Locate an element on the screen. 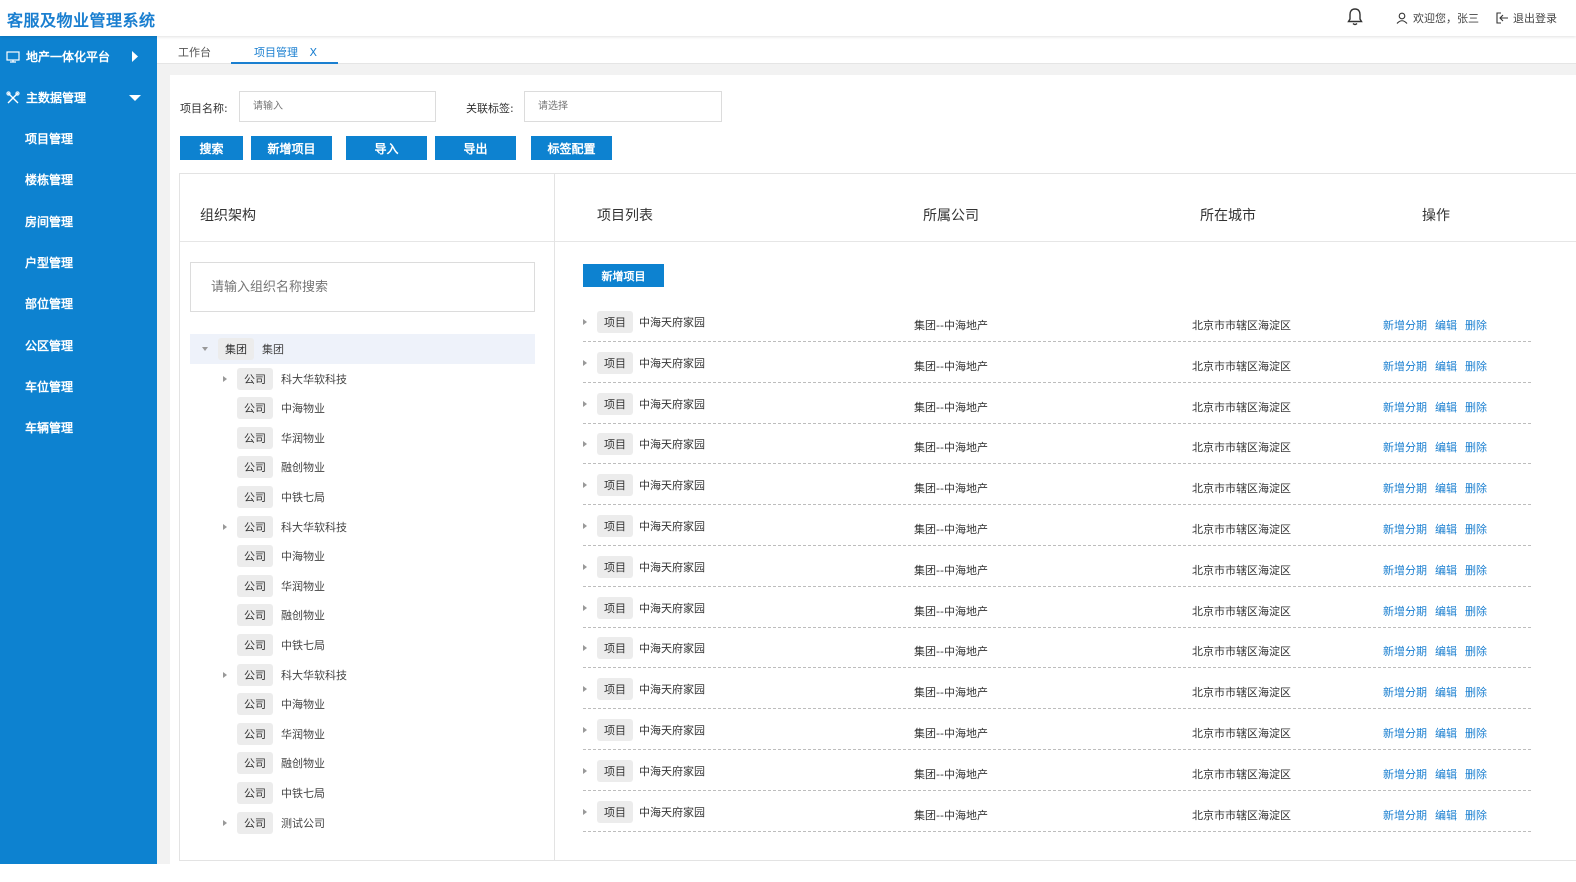 Image resolution: width=1576 pixels, height=882 pixels. sidebar-item-parking: 车位管理 is located at coordinates (78, 386).